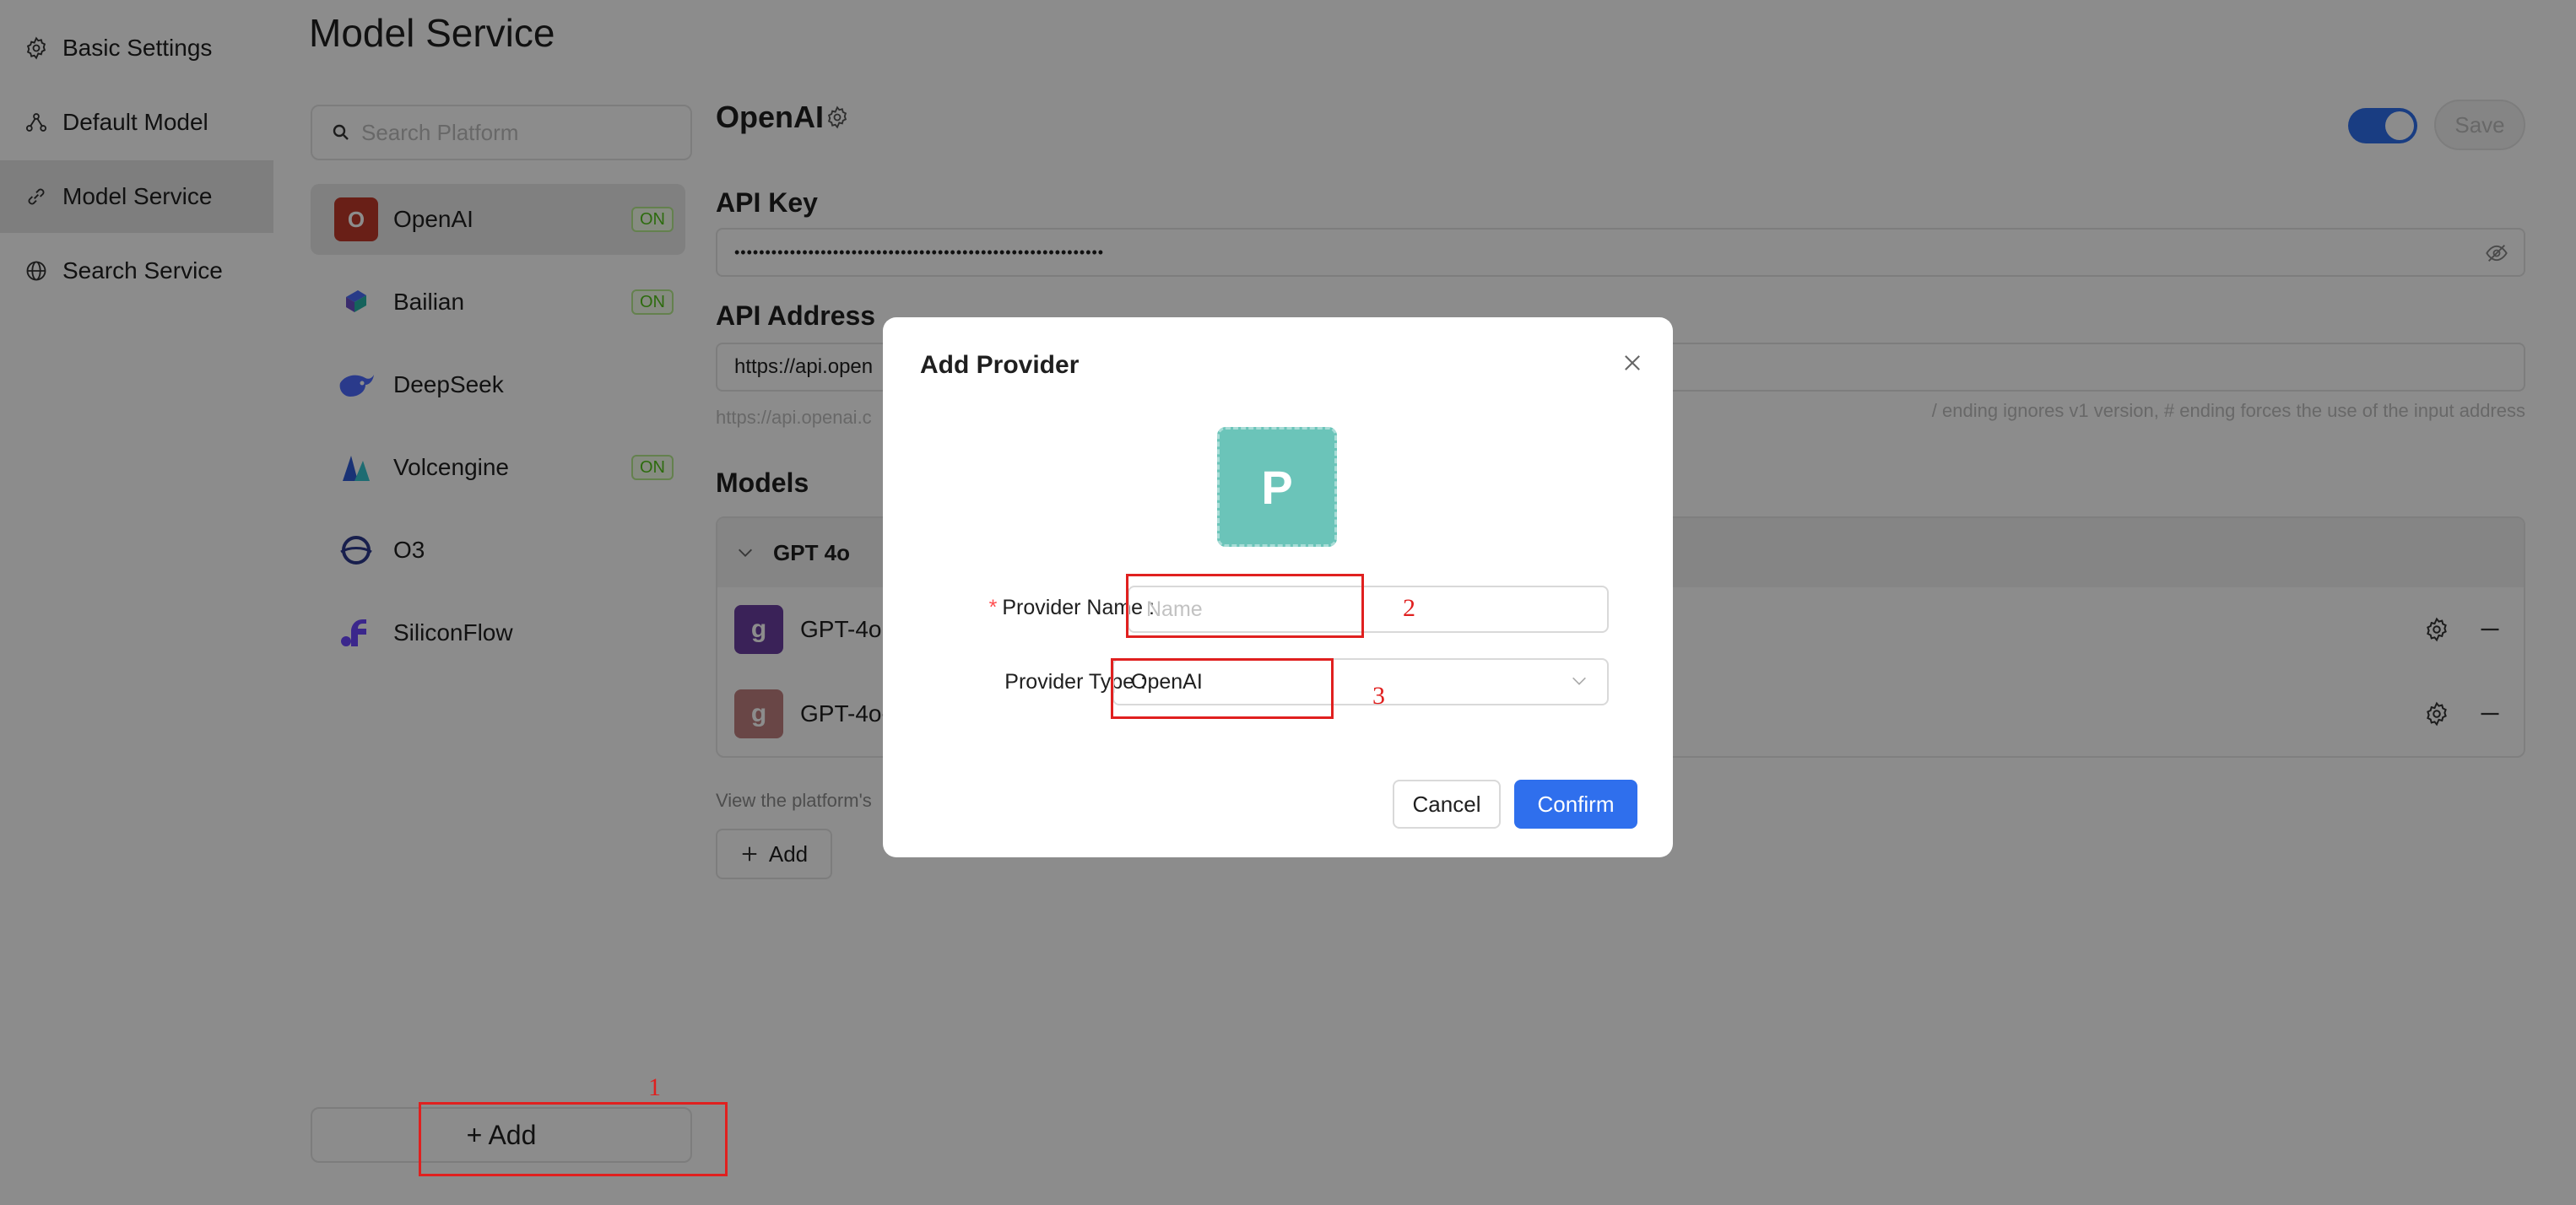  What do you see at coordinates (1409, 608) in the screenshot?
I see `annotation-number-2: 2` at bounding box center [1409, 608].